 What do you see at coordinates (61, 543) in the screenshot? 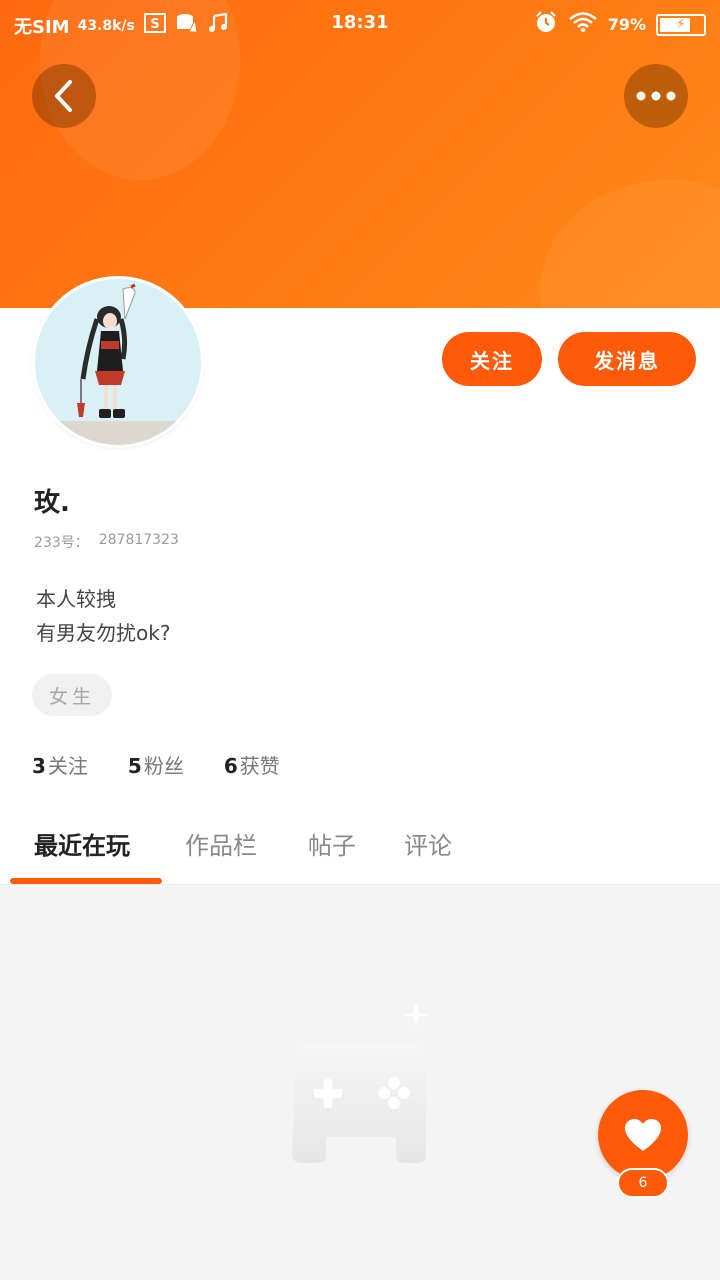
I see `user-id-label: 233号：` at bounding box center [61, 543].